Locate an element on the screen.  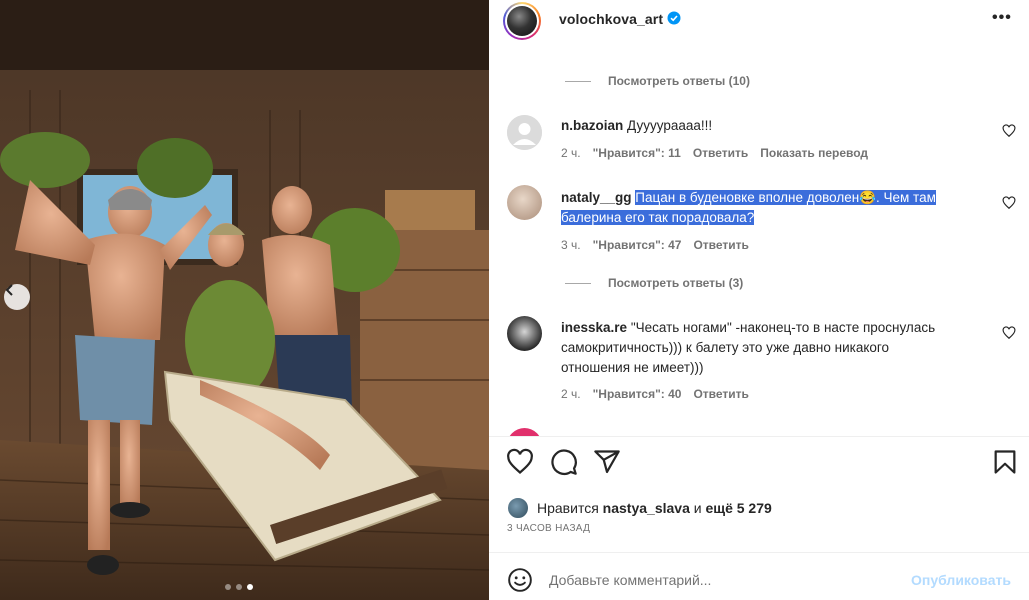
comment-icon is located at coordinates (564, 462).